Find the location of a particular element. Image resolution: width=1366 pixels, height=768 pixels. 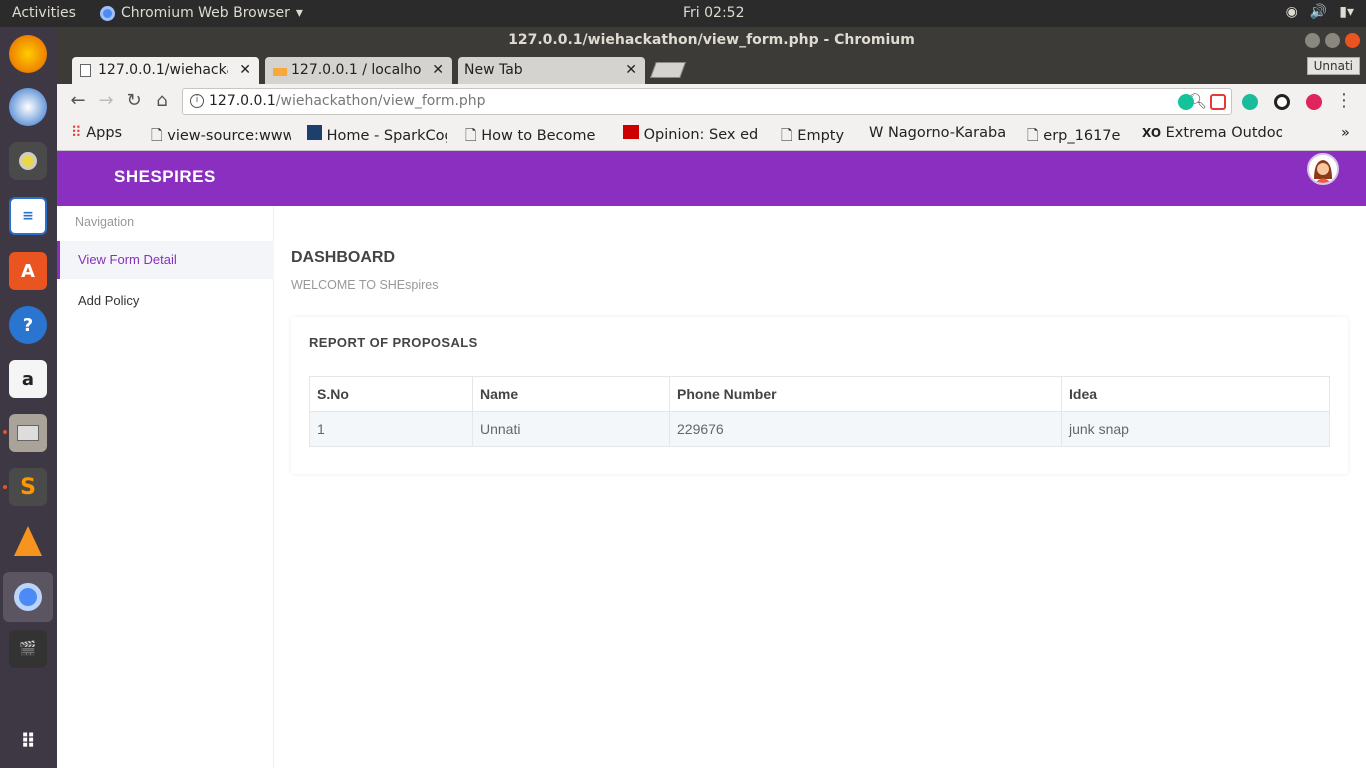

cell-sno: 1 is located at coordinates (391, 429).